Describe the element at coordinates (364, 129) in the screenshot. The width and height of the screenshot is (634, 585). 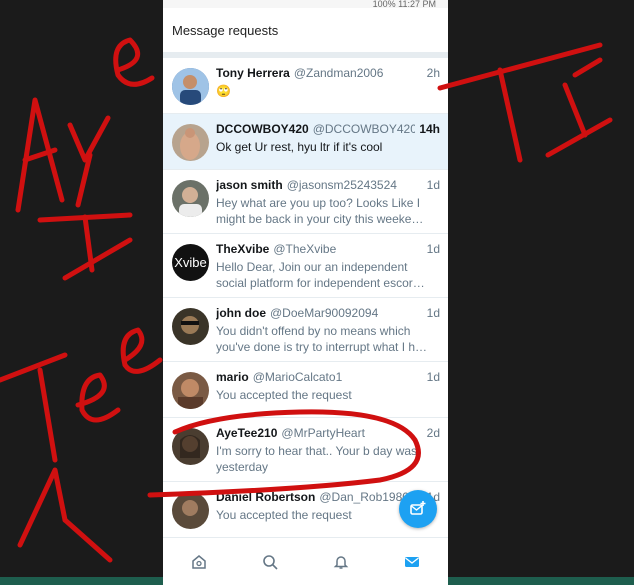
I see `sender-handle: @DCCOWBOY4201` at that location.